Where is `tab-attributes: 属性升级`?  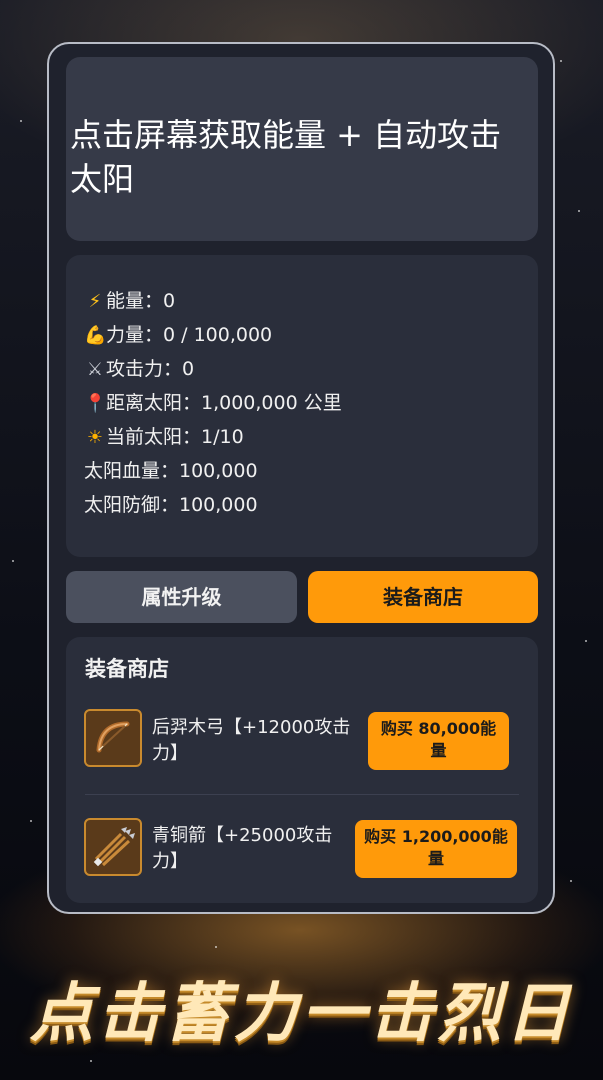 tab-attributes: 属性升级 is located at coordinates (181, 597).